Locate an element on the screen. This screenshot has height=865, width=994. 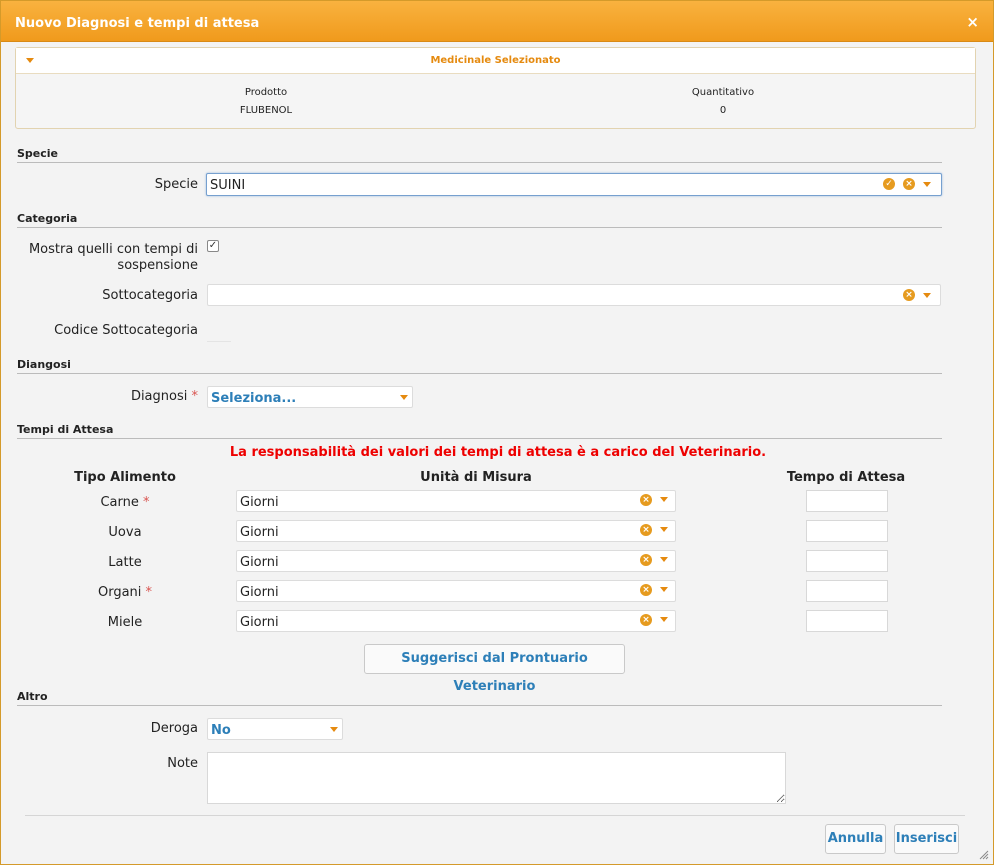
specie-select: SUINI ✓ × is located at coordinates (574, 184).